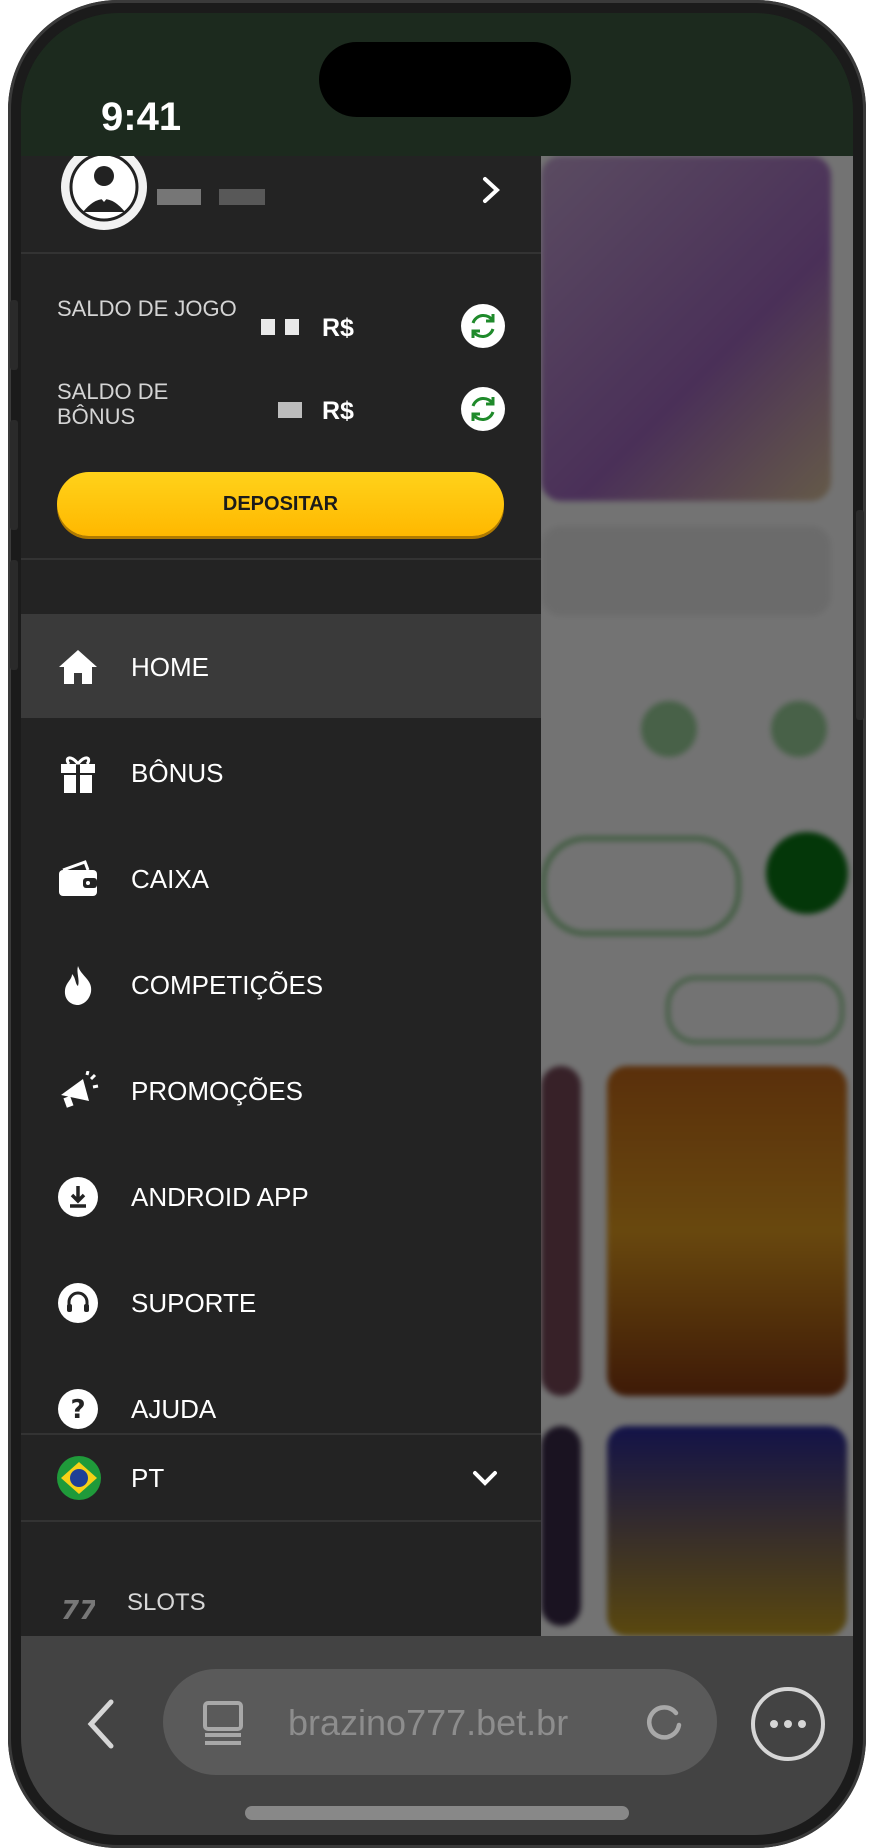 The width and height of the screenshot is (873, 1848). Describe the element at coordinates (14, 615) in the screenshot. I see `volume-down-button` at that location.